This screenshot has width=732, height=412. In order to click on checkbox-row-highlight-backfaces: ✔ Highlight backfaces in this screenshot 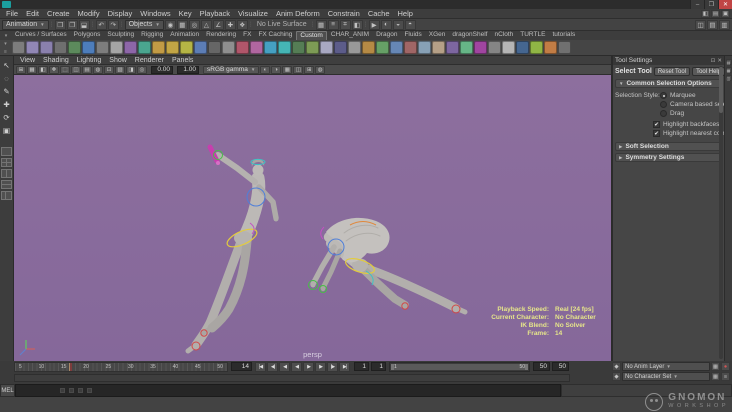, I will do `click(688, 124)`.